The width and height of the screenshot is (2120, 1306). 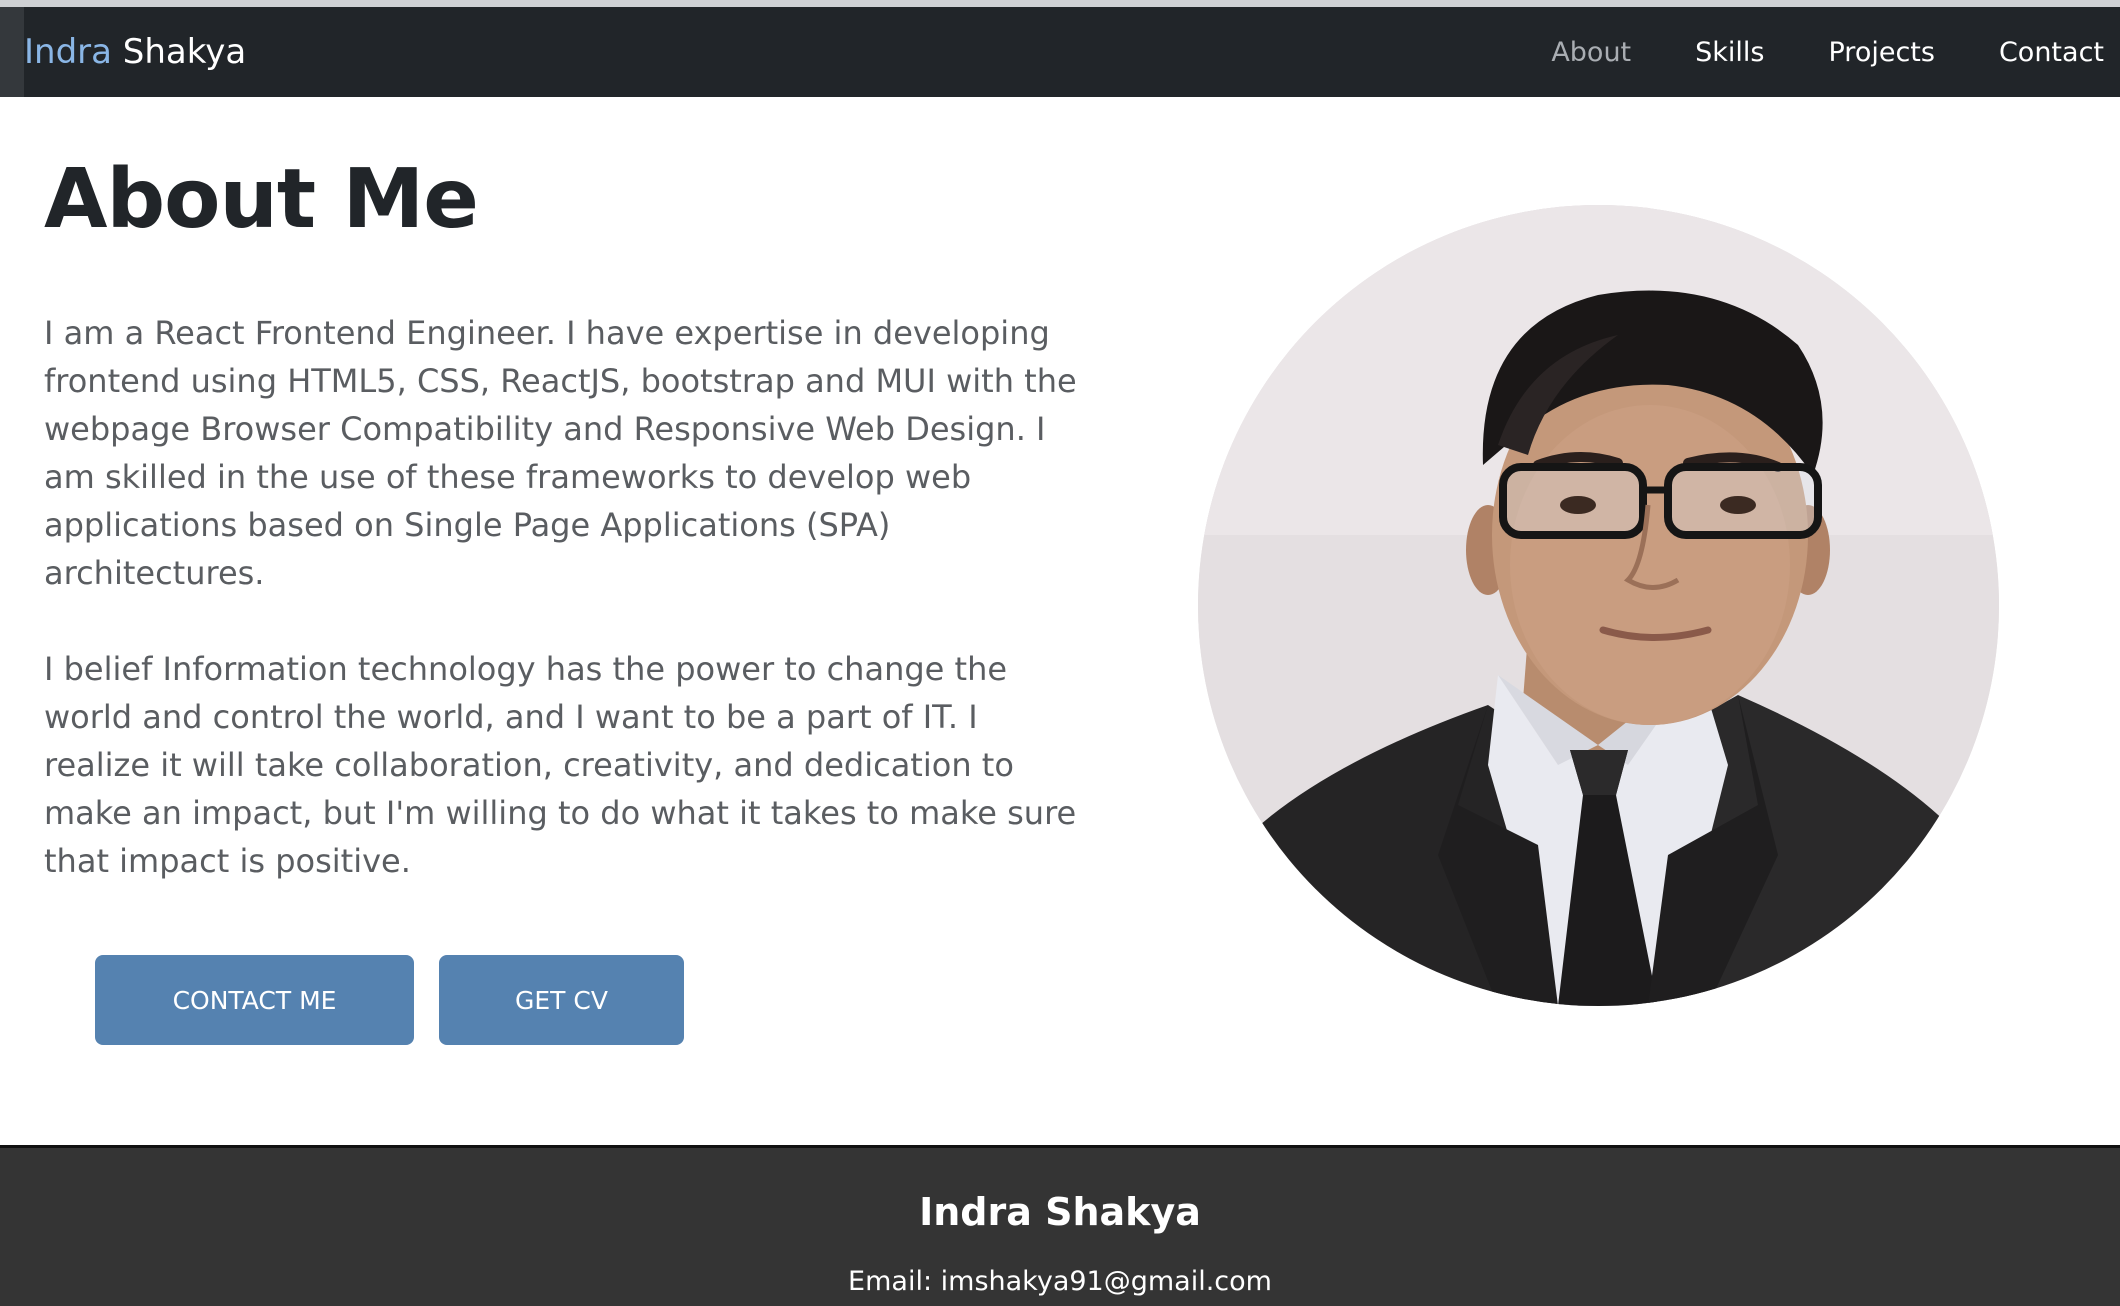 I want to click on footer-name: Indra Shakya, so click(x=1060, y=1212).